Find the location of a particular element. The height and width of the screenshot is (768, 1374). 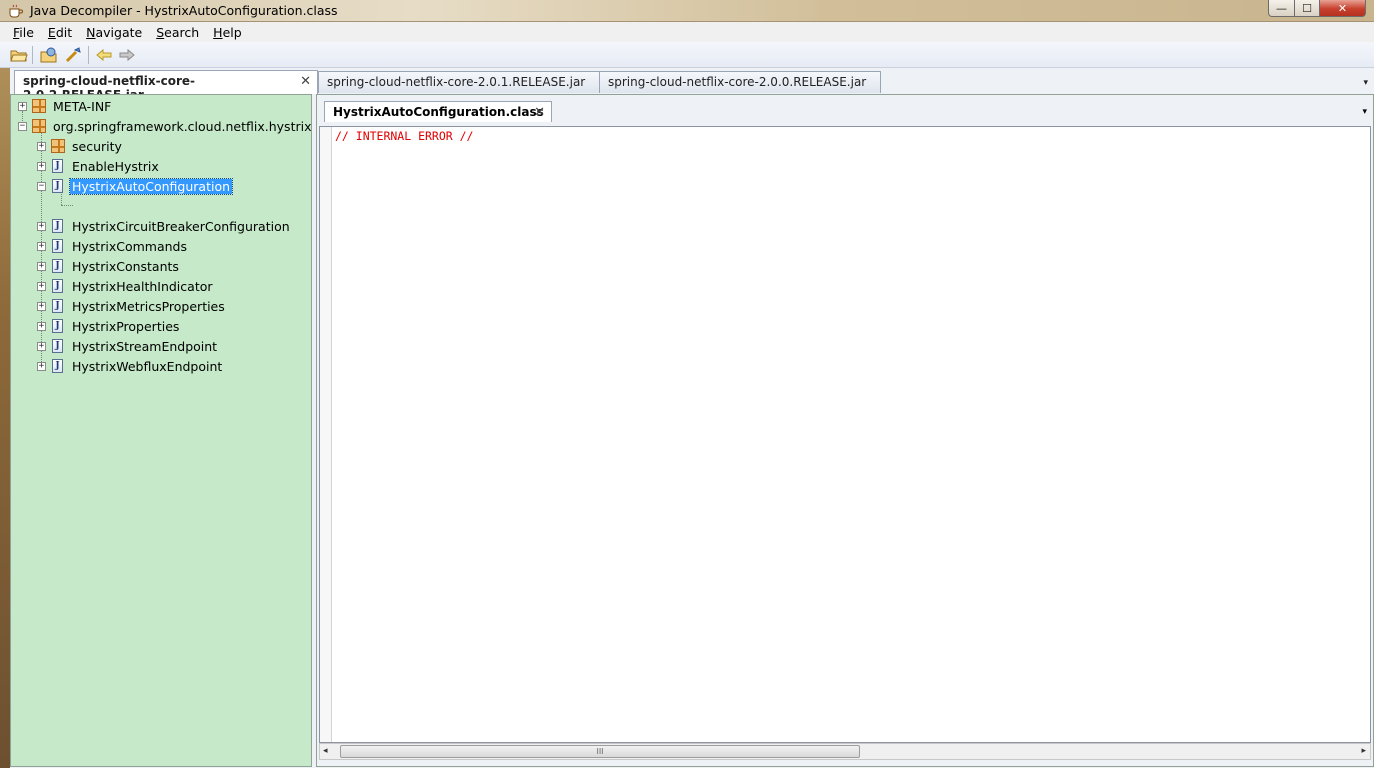

line-gutter is located at coordinates (326, 434).